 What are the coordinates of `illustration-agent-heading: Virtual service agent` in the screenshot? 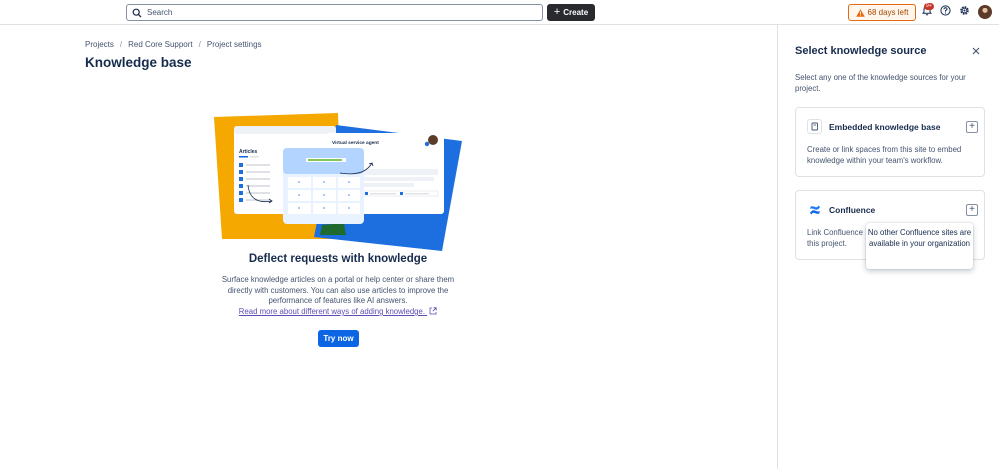 It's located at (355, 143).